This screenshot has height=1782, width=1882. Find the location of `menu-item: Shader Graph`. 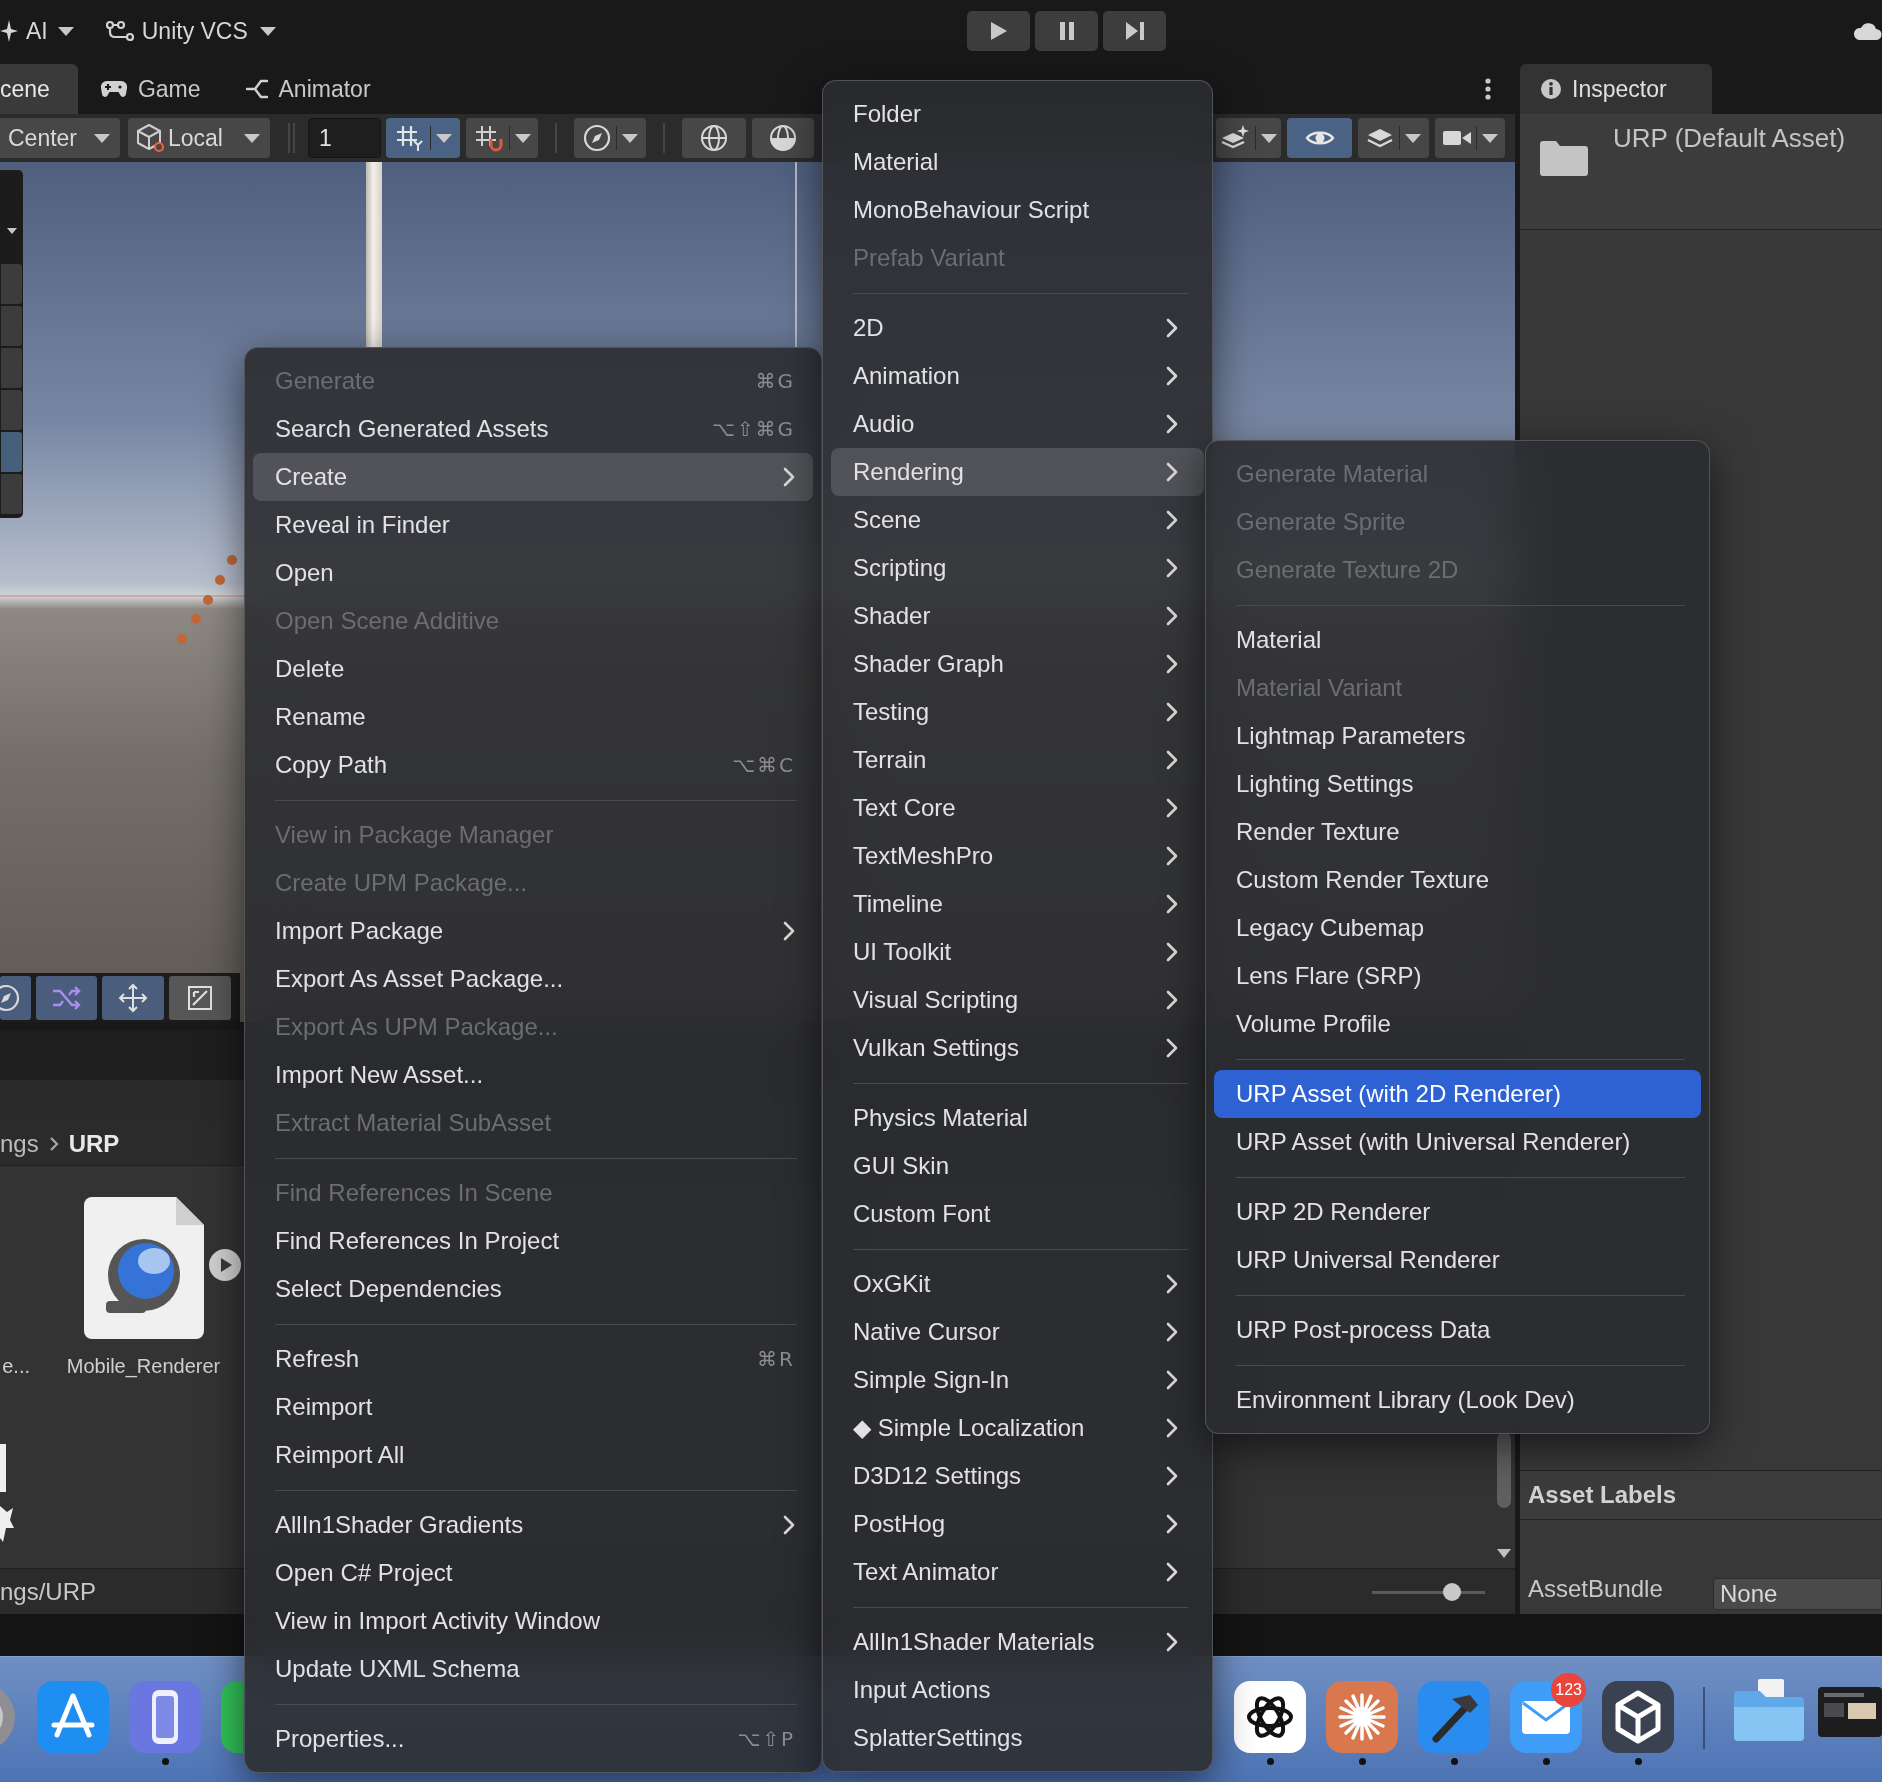

menu-item: Shader Graph is located at coordinates (1017, 664).